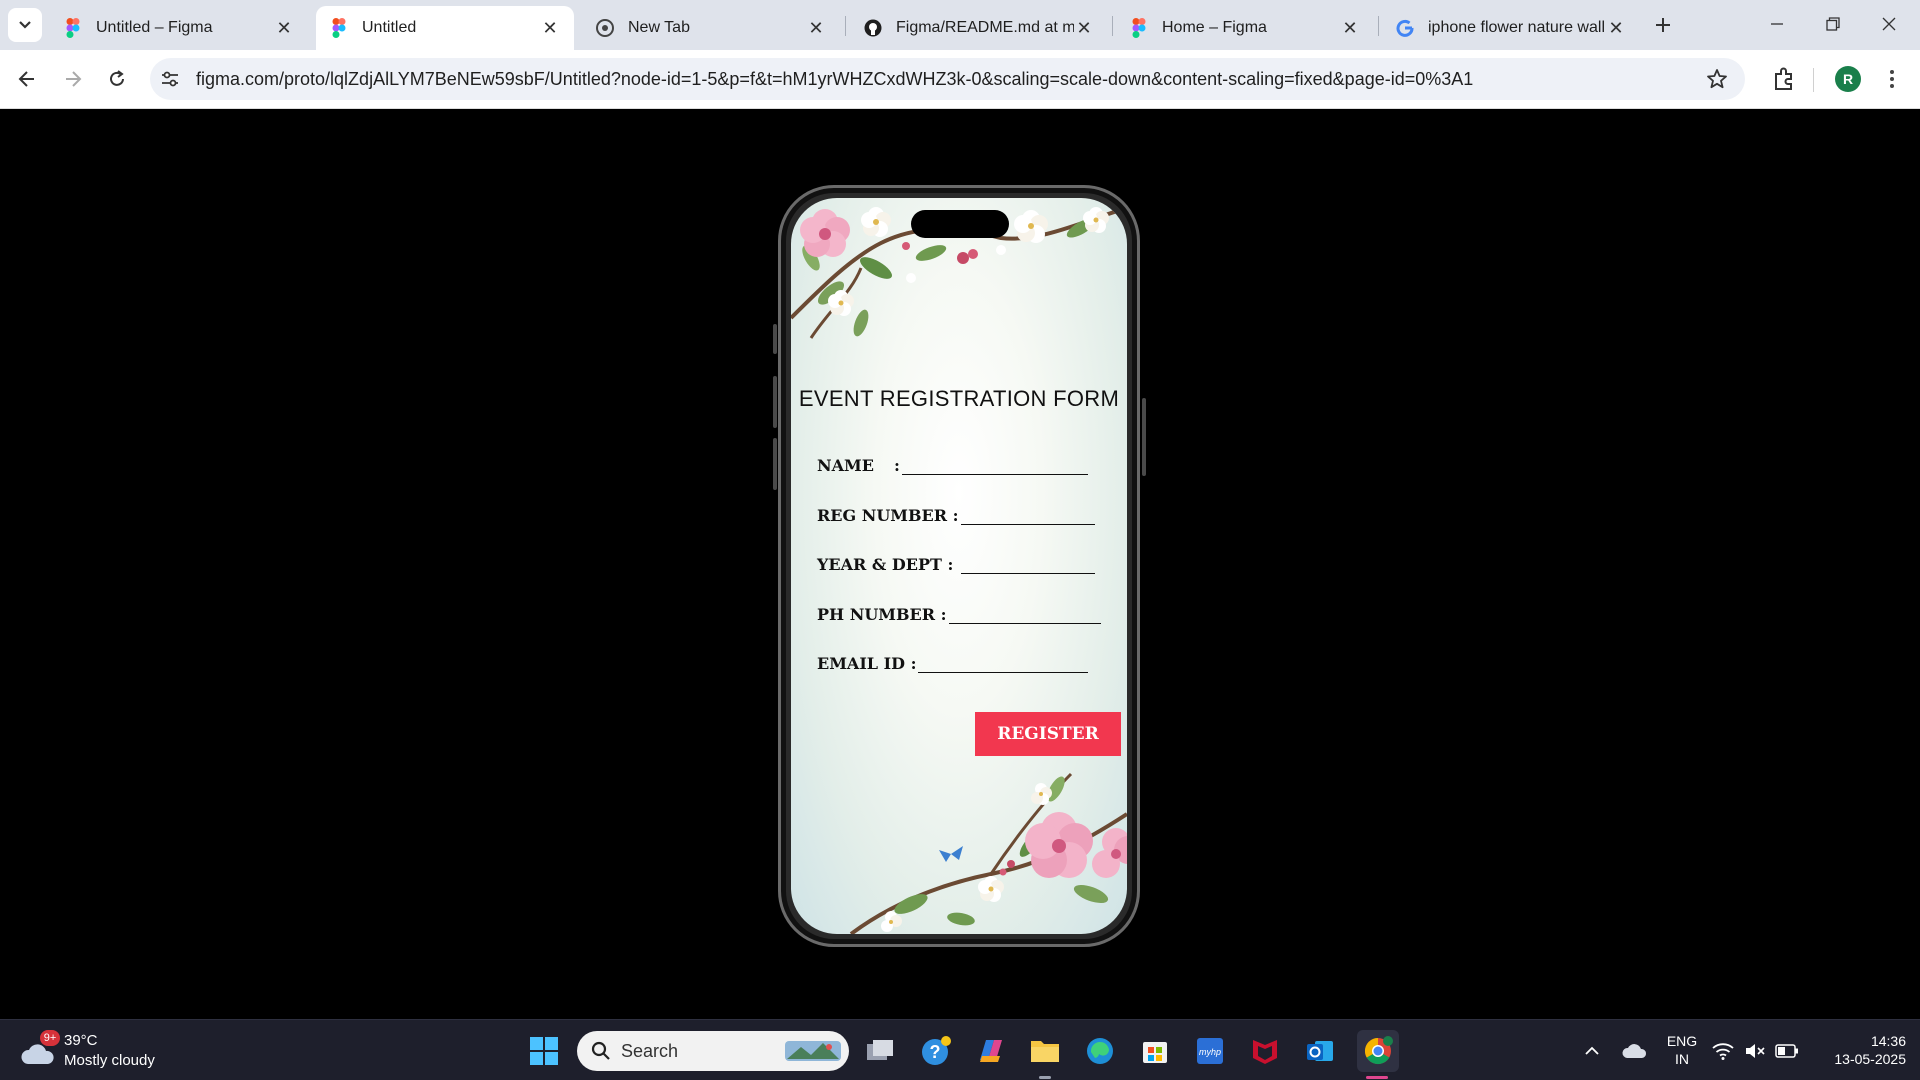  Describe the element at coordinates (154, 27) in the screenshot. I see `tab-title: Untitled – Figma` at that location.